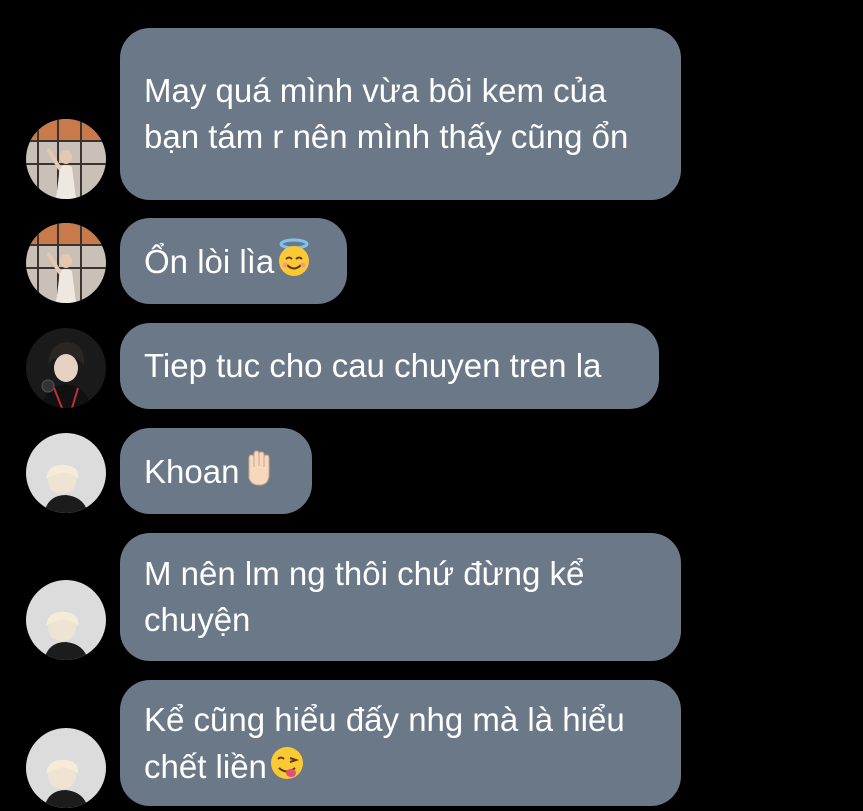 The width and height of the screenshot is (863, 811). Describe the element at coordinates (192, 471) in the screenshot. I see `message-text: Khoan` at that location.